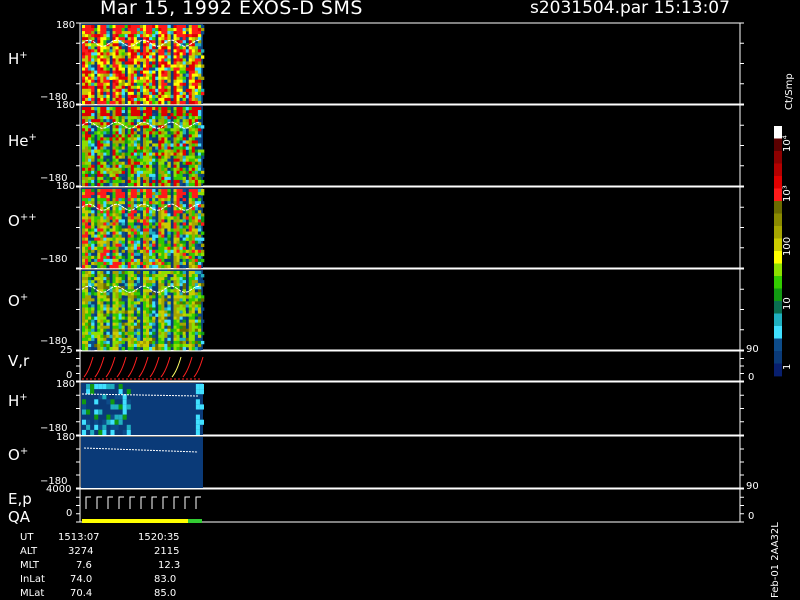  Describe the element at coordinates (32, 579) in the screenshot. I see `info-label-inlat: InLat` at that location.